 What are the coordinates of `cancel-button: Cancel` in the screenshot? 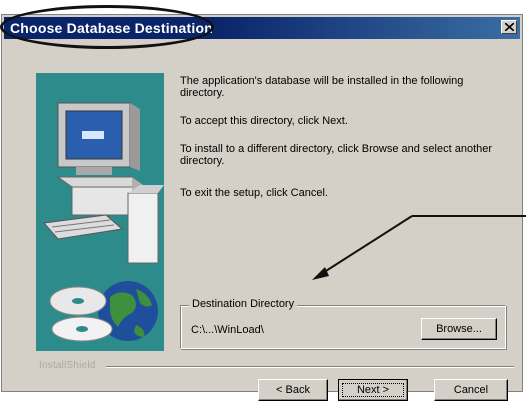 It's located at (471, 390).